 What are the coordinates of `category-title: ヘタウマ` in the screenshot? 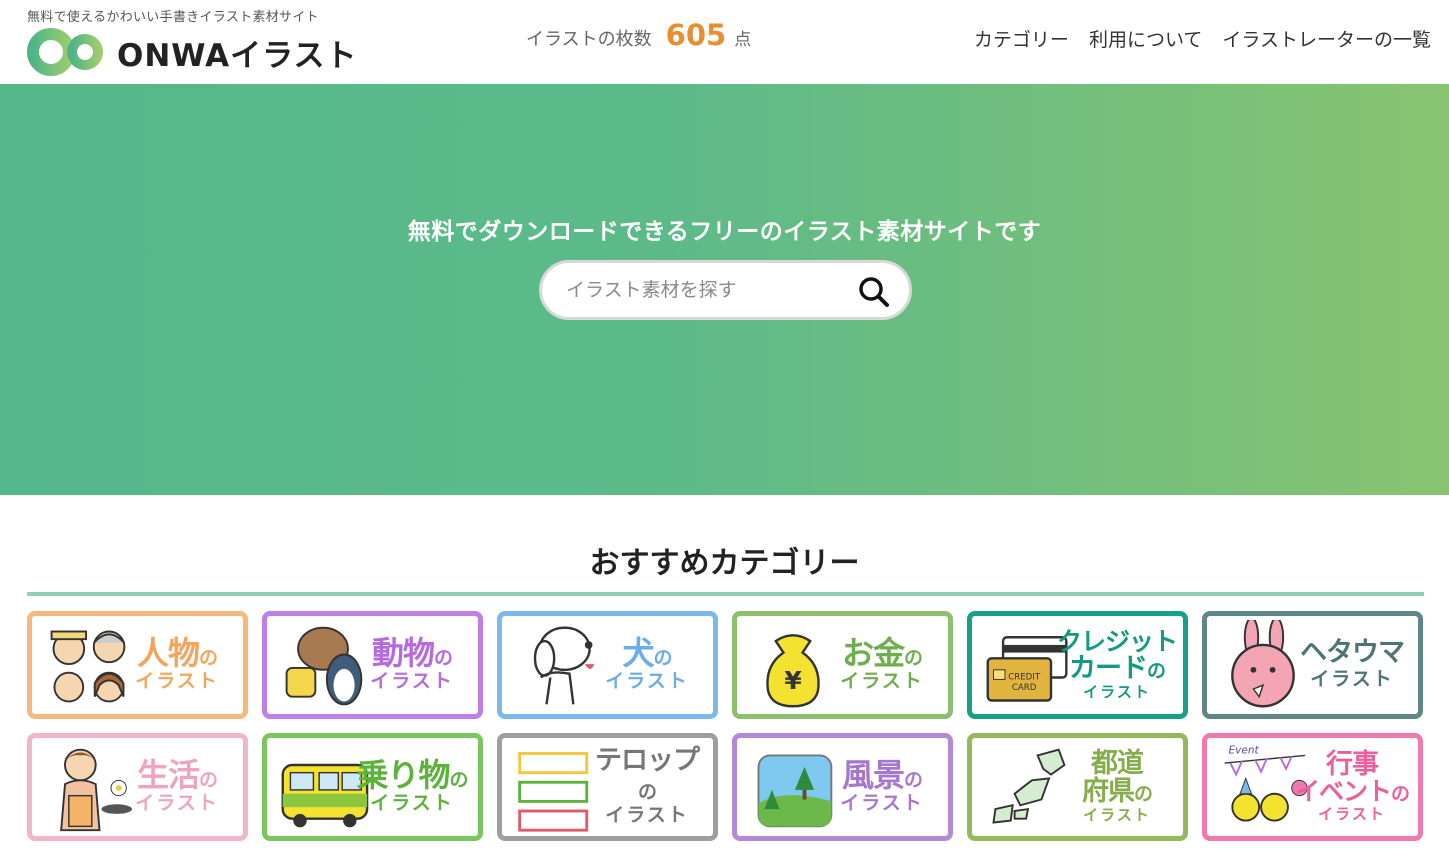 It's located at (1352, 653).